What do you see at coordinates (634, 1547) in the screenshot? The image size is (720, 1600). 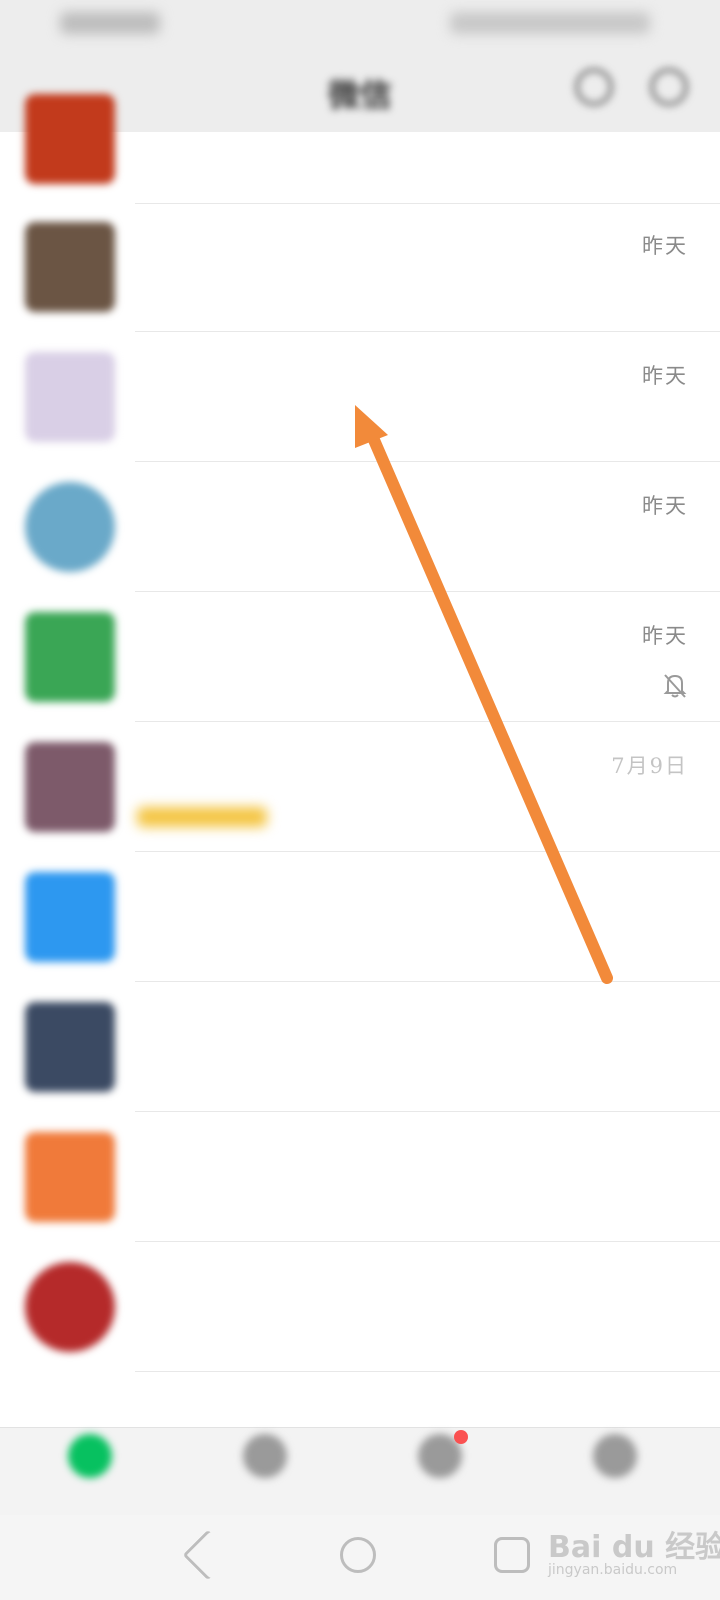 I see `watermark-main: Bai du 经验` at bounding box center [634, 1547].